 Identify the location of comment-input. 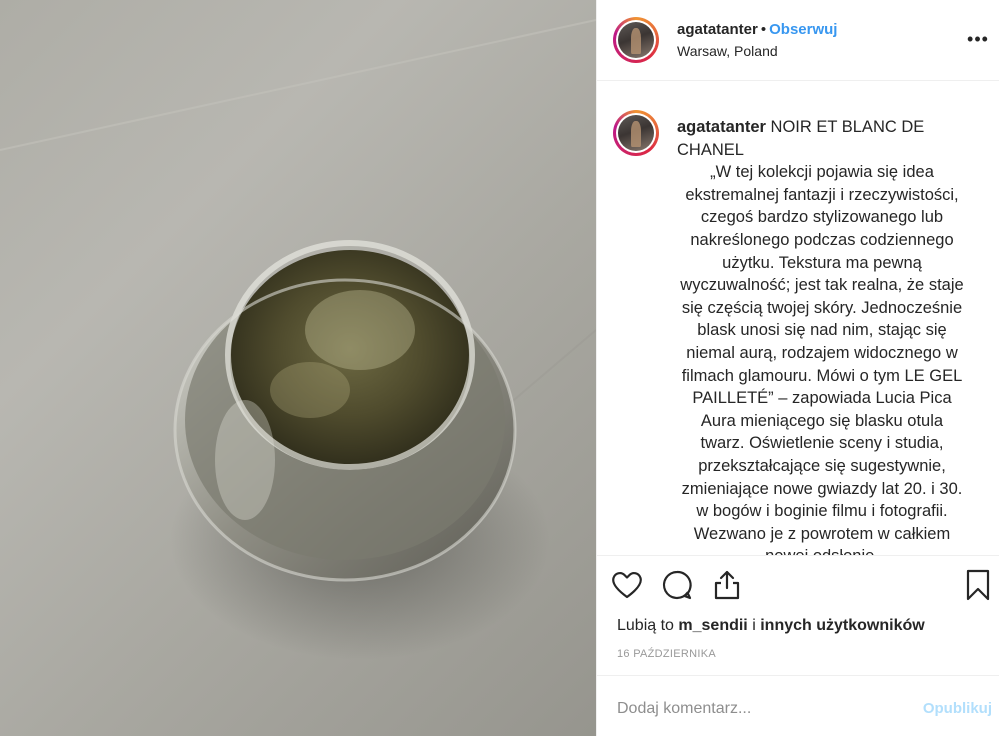
(767, 709).